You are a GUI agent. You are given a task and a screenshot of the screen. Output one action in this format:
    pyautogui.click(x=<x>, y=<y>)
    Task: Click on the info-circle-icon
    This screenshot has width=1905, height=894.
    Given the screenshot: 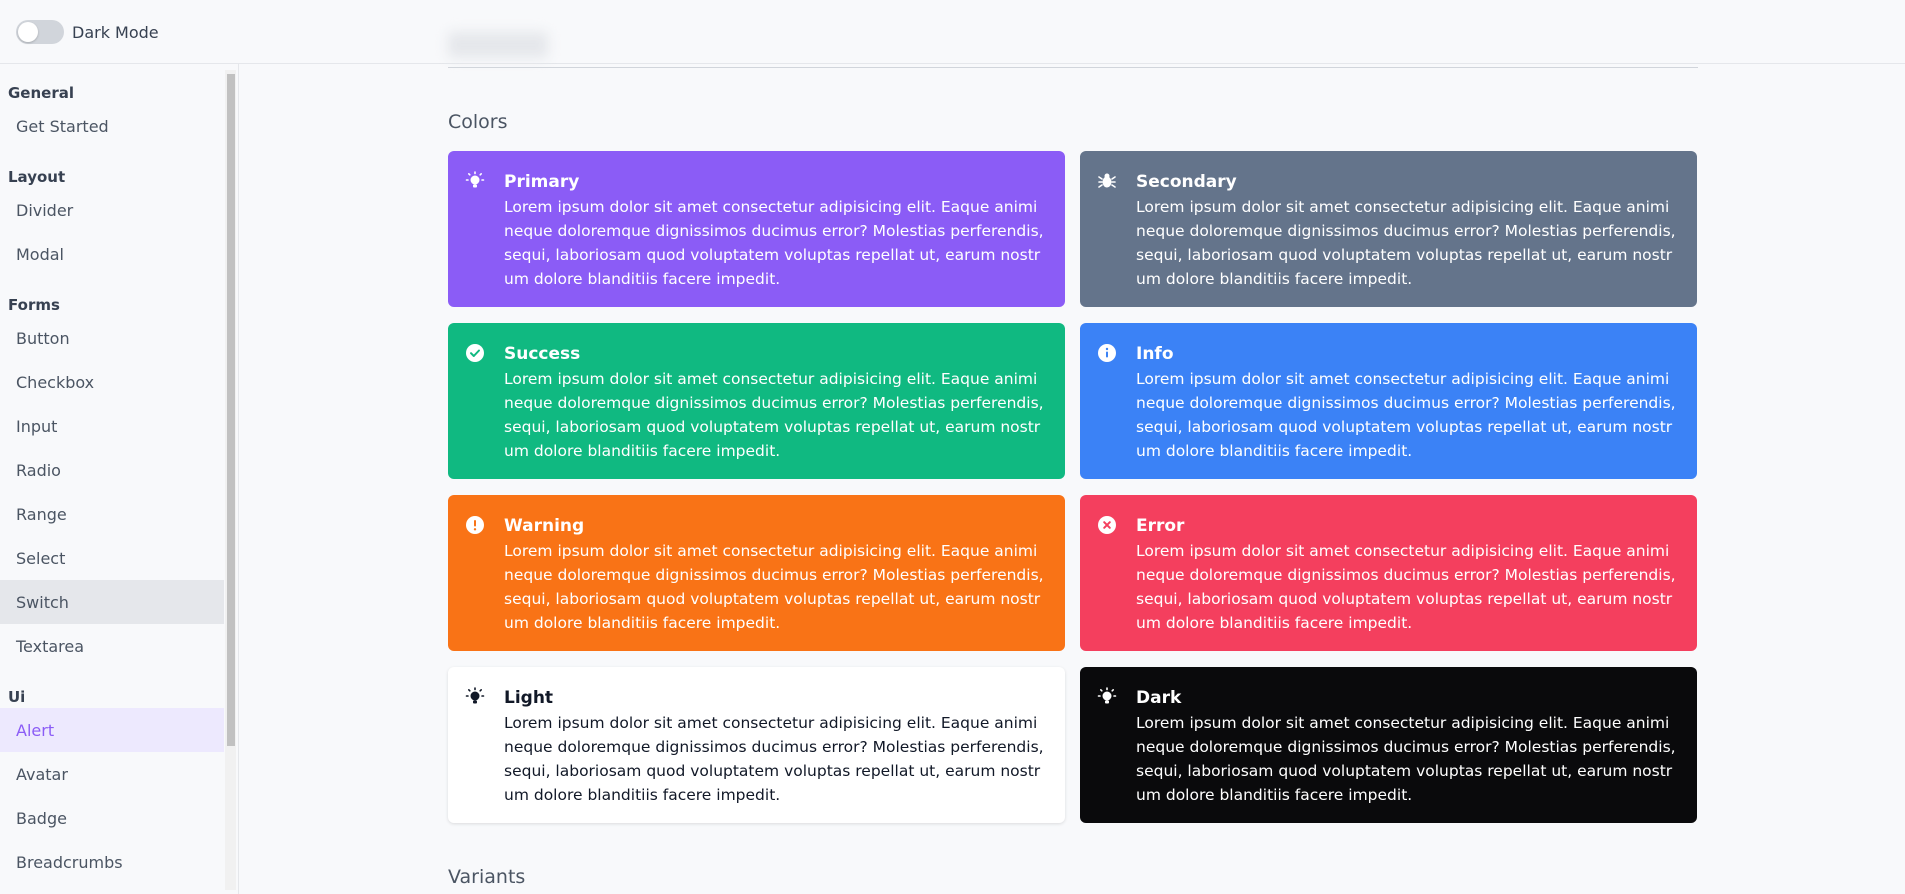 What is the action you would take?
    pyautogui.click(x=1107, y=353)
    